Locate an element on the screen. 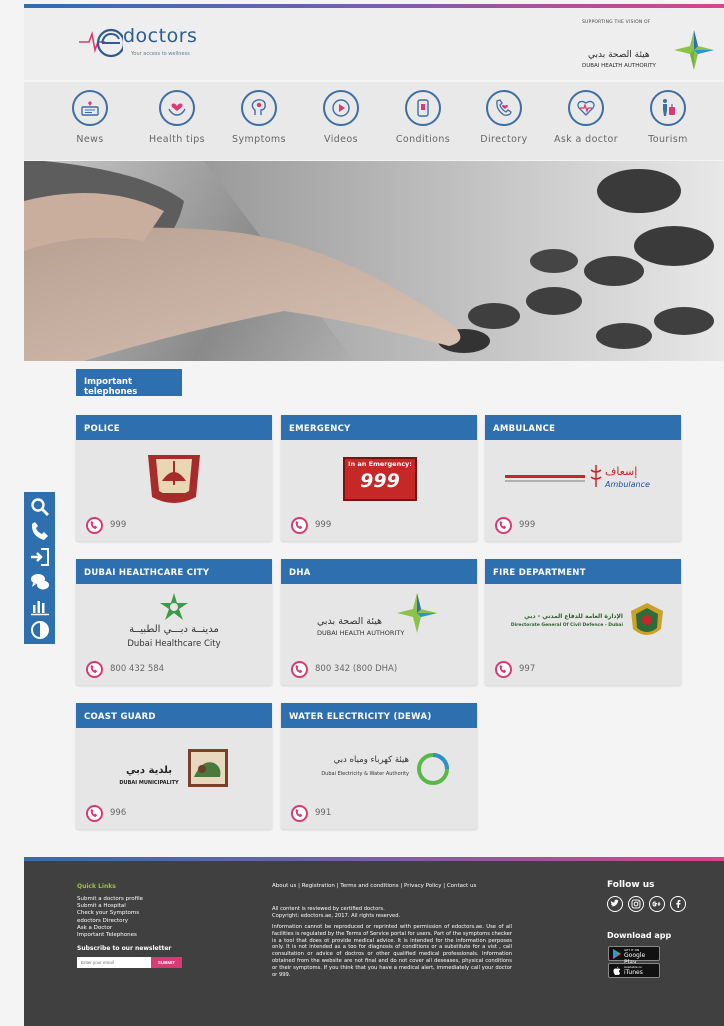  card-ambulance: AMBULANCE إسعاف Ambulance 999 is located at coordinates (583, 478).